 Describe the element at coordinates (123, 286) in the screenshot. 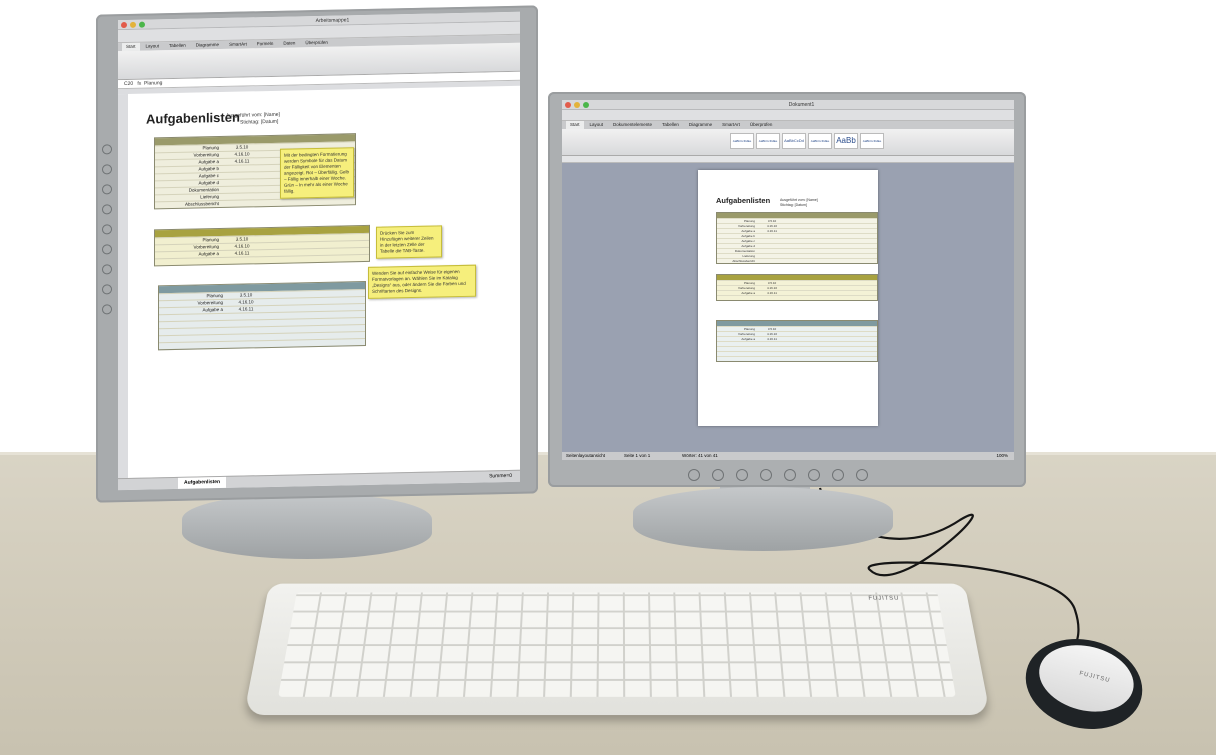

I see `row-headers` at that location.